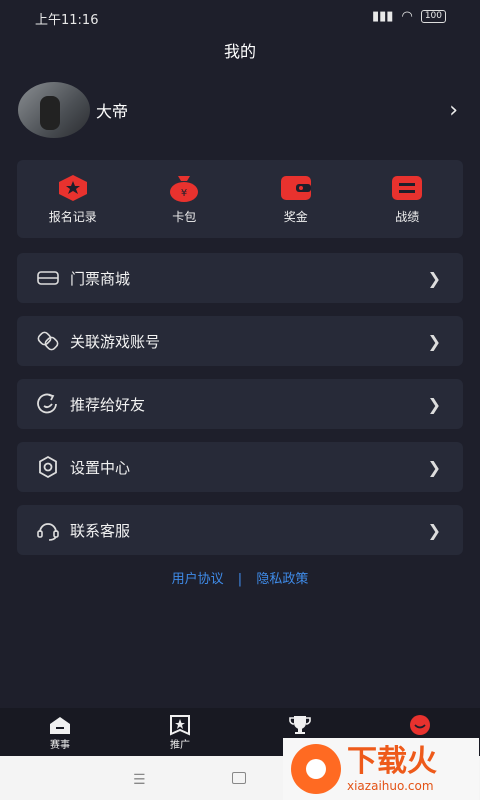 Image resolution: width=480 pixels, height=800 pixels. I want to click on watermark-text: 下载火 xiazaihuo.com, so click(392, 769).